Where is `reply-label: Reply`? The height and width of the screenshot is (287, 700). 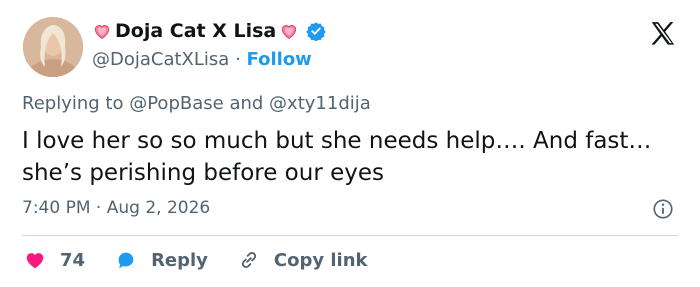
reply-label: Reply is located at coordinates (179, 260).